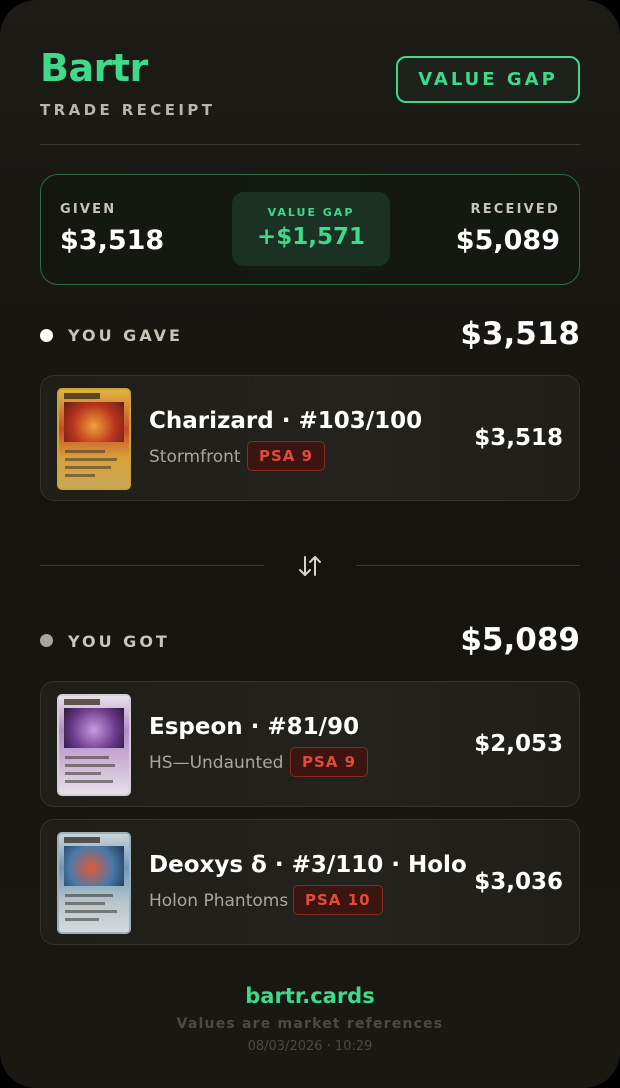  Describe the element at coordinates (310, 144) in the screenshot. I see `header-divider` at that location.